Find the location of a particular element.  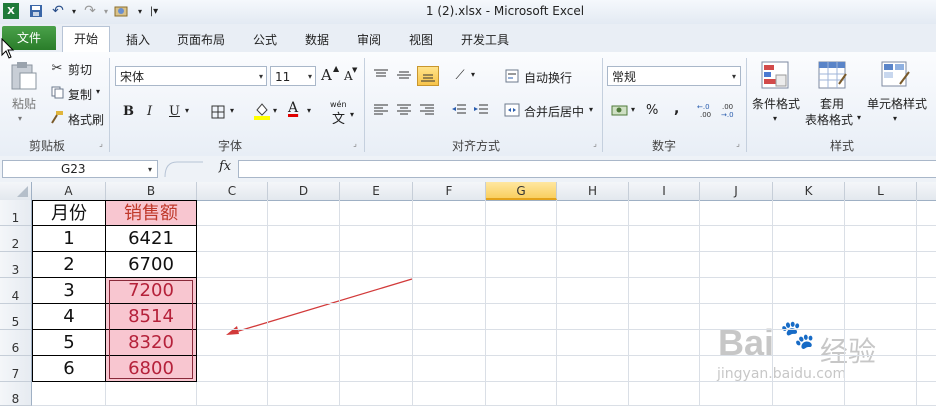

cell-styles-button: 单元格样式 is located at coordinates (897, 103).